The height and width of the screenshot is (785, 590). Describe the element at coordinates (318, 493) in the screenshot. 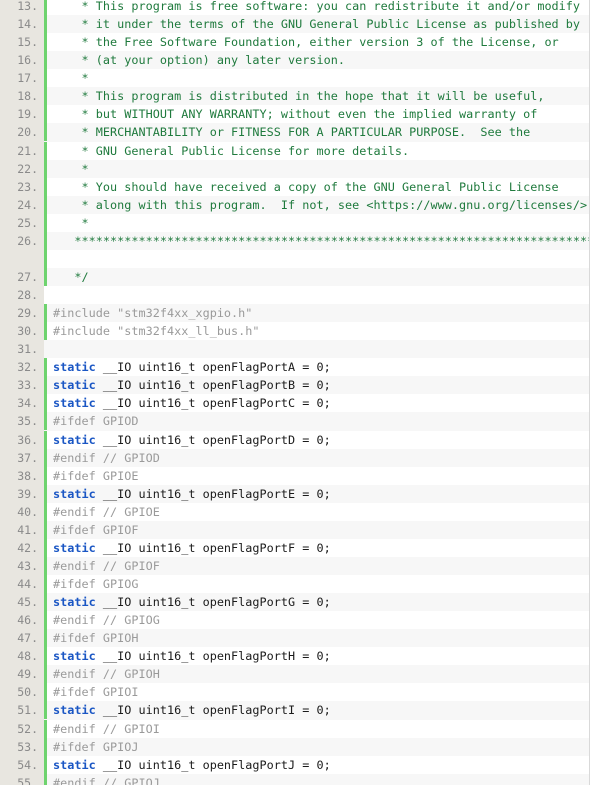

I see `code-line-text: static __IO uint16_t openFlagPortE = 0;` at that location.